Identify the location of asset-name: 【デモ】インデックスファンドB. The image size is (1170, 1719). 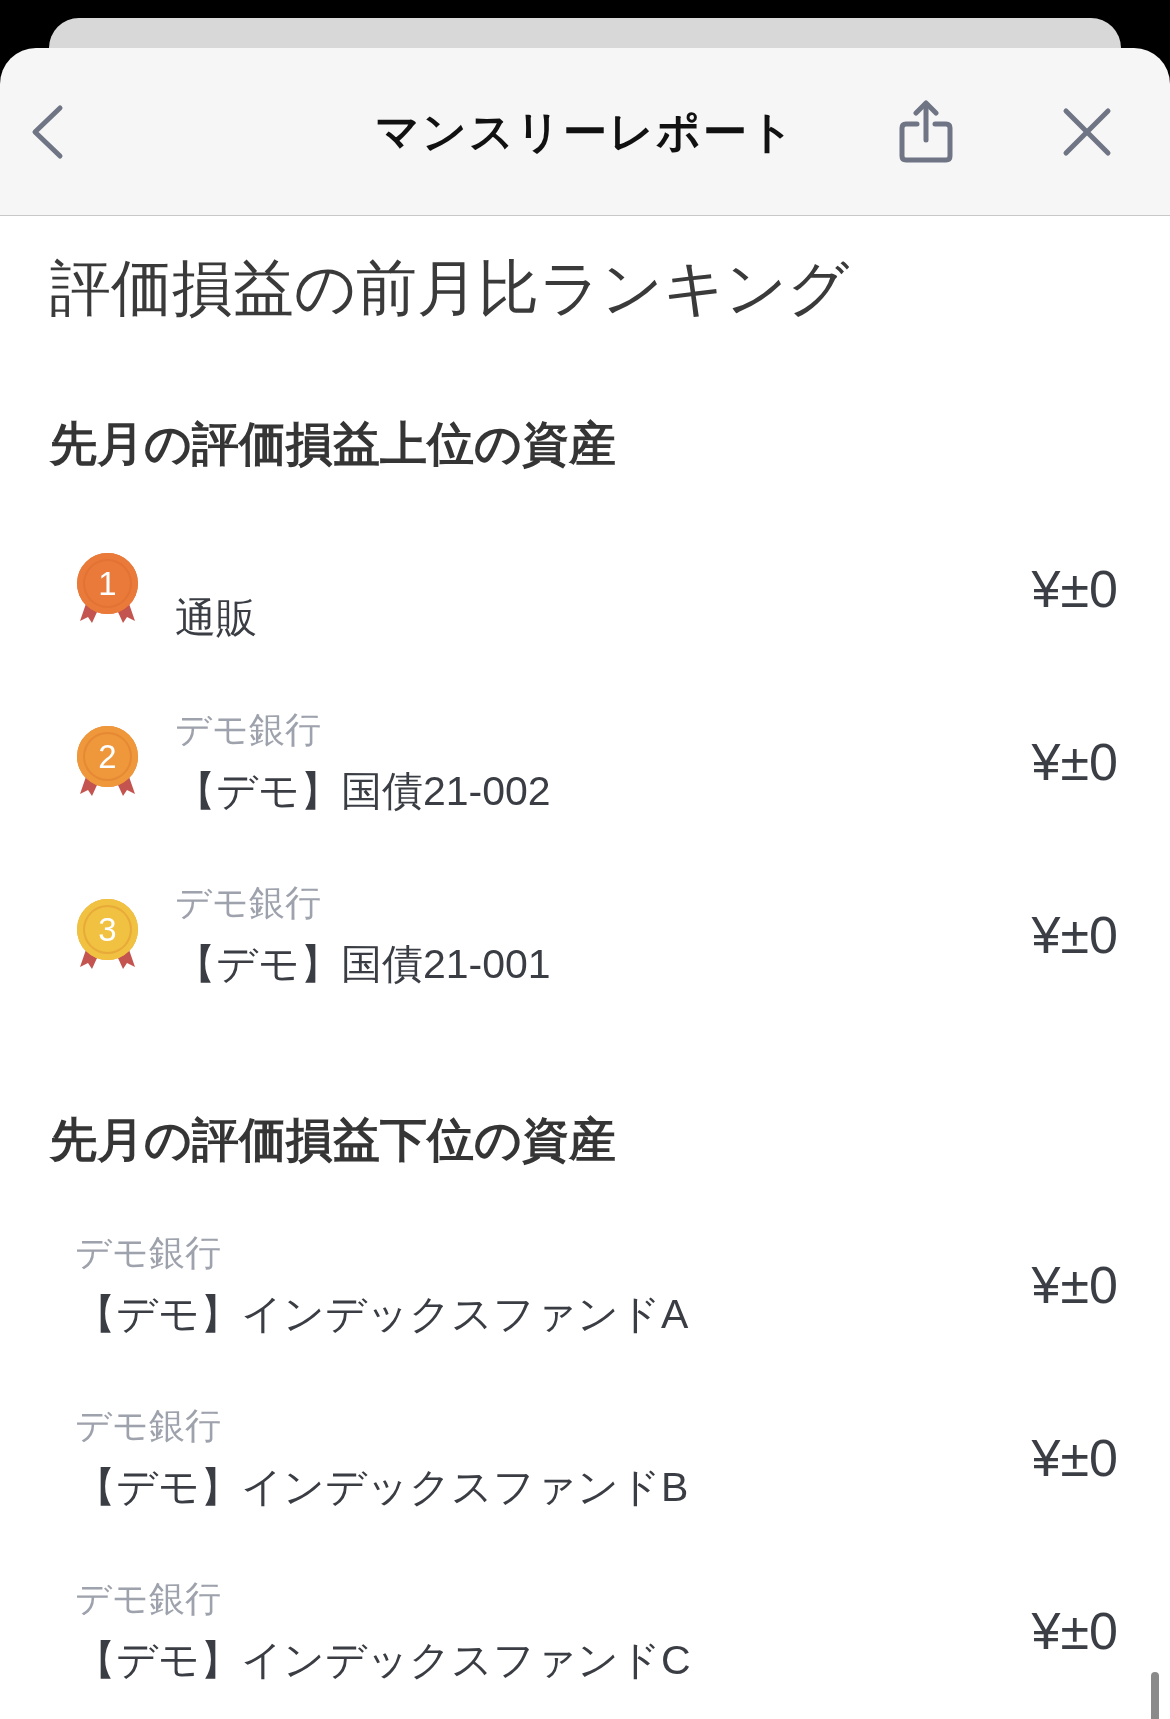
(382, 1487).